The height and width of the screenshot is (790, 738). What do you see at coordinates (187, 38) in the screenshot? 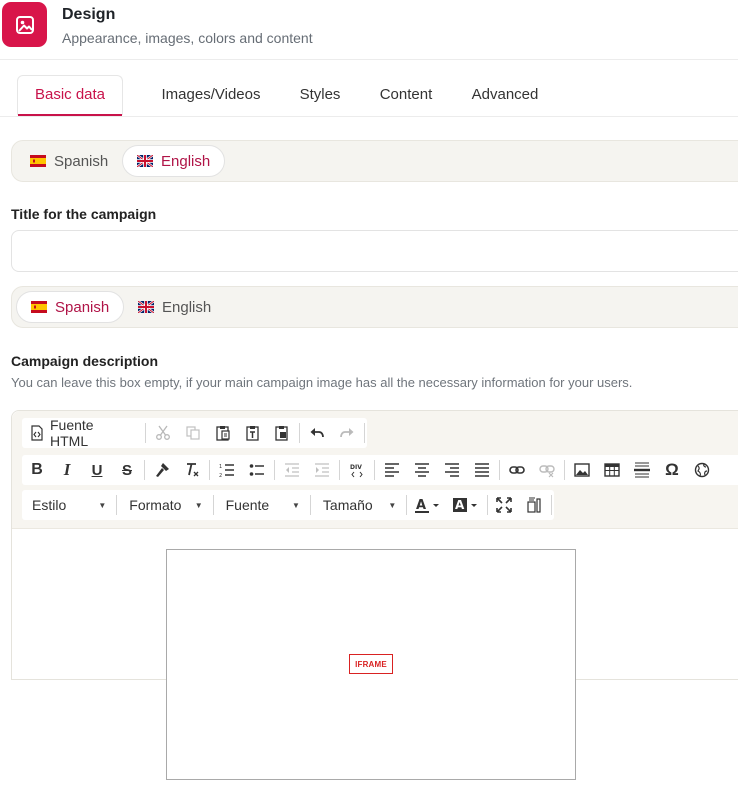
I see `page-subtitle: Appearance, images, colors and content` at bounding box center [187, 38].